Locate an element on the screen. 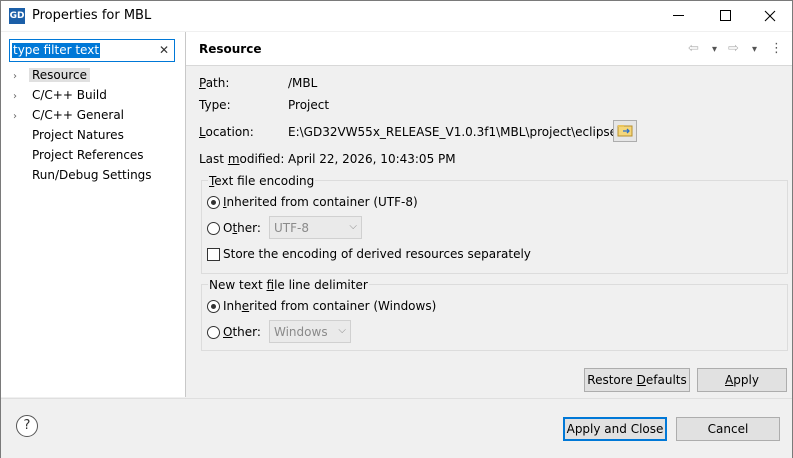  store-encoding-checkbox is located at coordinates (213, 254).